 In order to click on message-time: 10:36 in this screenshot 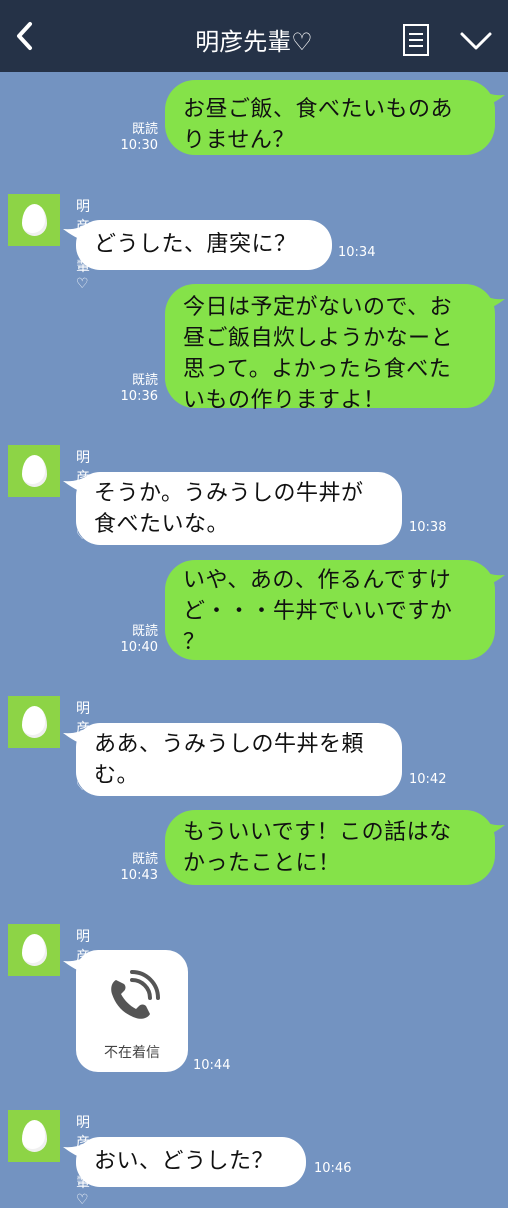, I will do `click(139, 396)`.